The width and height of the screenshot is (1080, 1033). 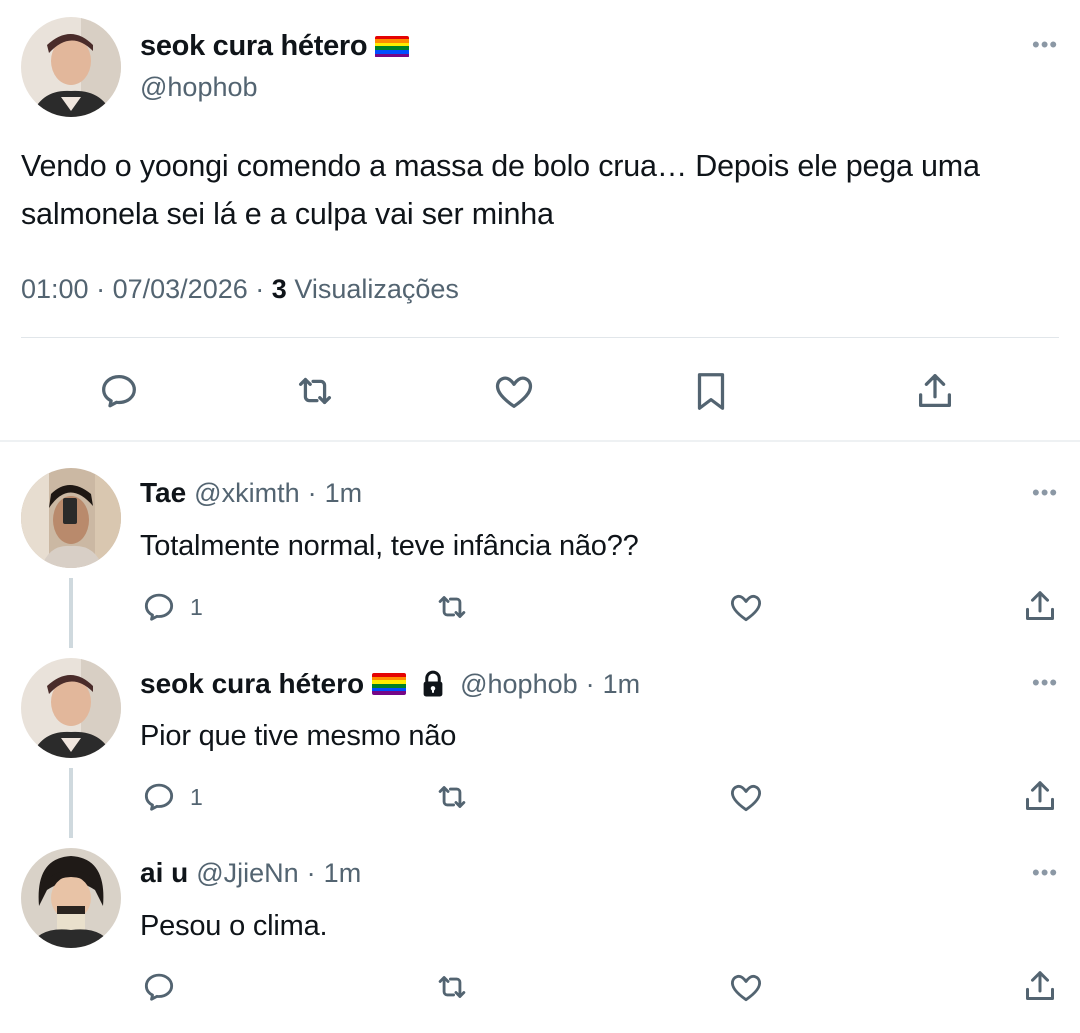 What do you see at coordinates (279, 289) in the screenshot?
I see `views-count: 3` at bounding box center [279, 289].